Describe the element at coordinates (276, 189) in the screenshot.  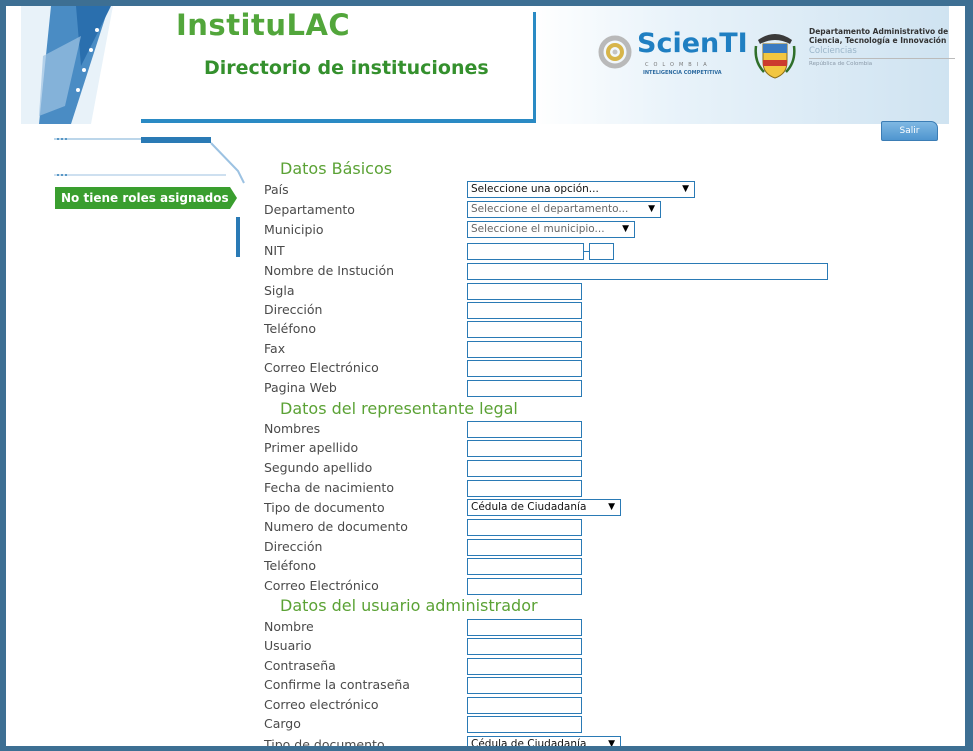
I see `label-country: País` at that location.